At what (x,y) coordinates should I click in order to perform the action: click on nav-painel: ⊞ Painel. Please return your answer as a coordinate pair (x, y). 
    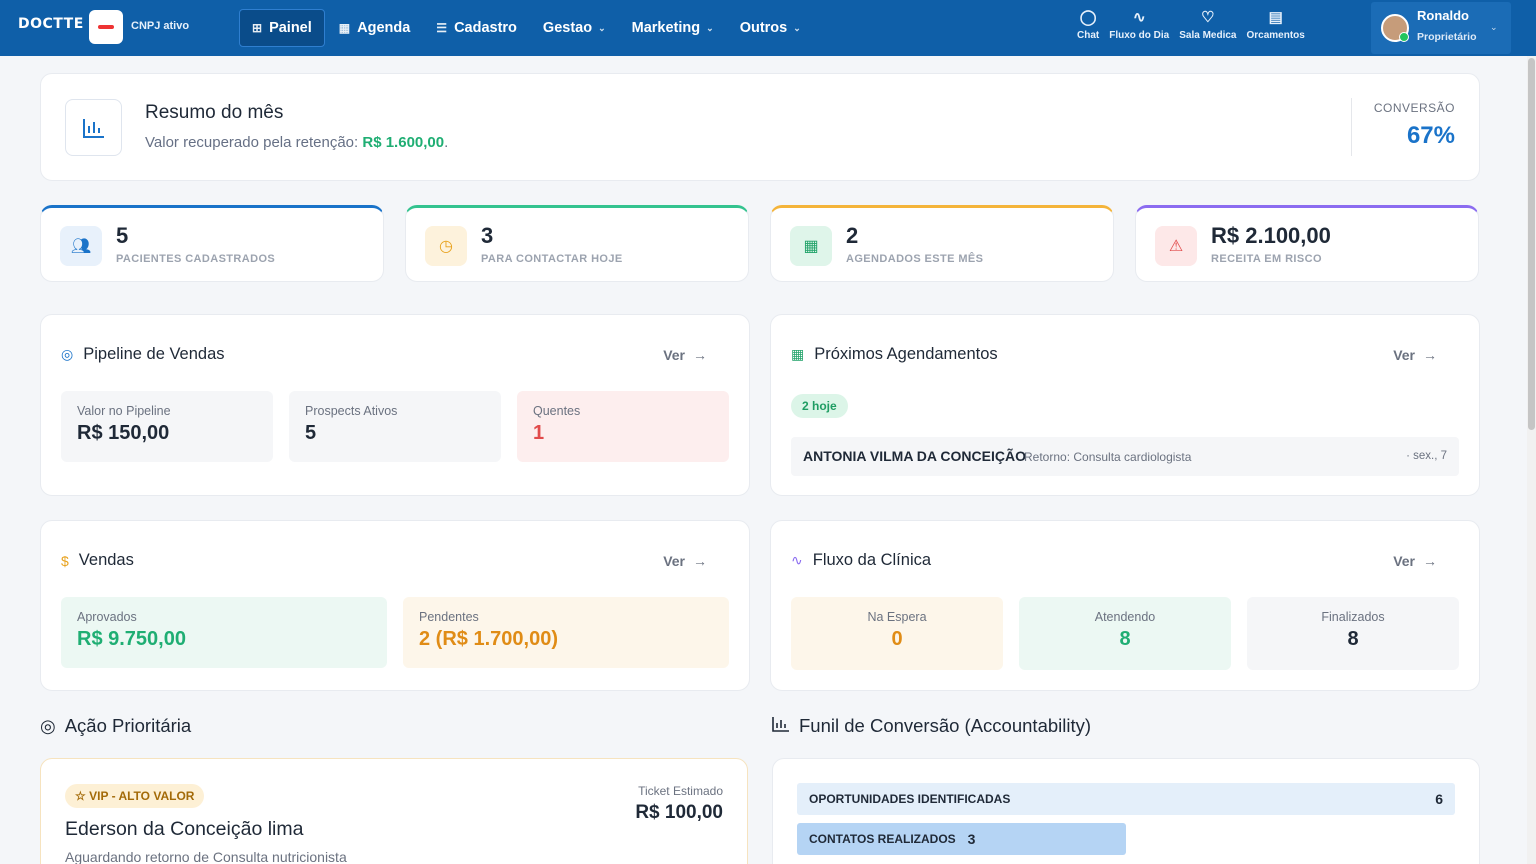
    Looking at the image, I should click on (282, 28).